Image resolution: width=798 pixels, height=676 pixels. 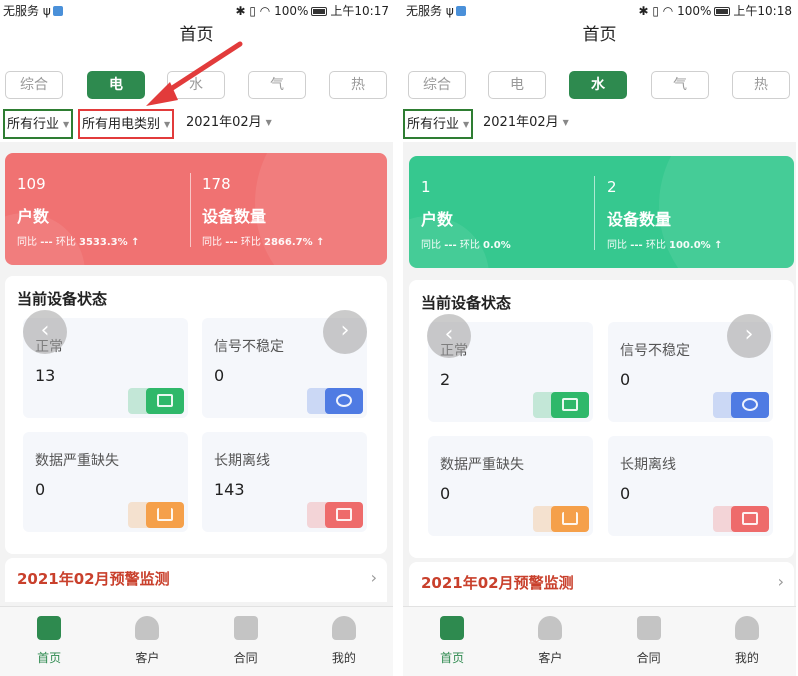 What do you see at coordinates (497, 583) in the screenshot?
I see `warning-title: 2021年02月预警监测` at bounding box center [497, 583].